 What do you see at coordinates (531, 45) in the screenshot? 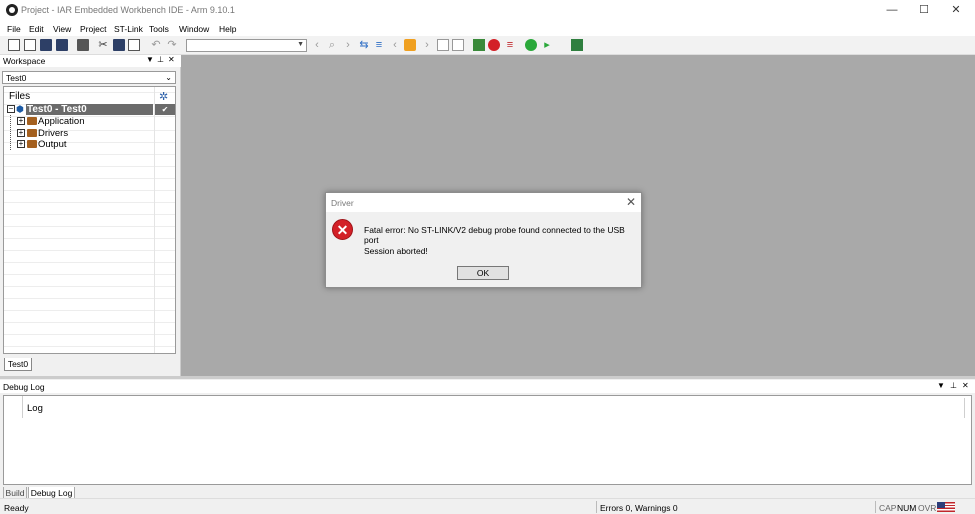
I see `download-and-debug-icon` at bounding box center [531, 45].